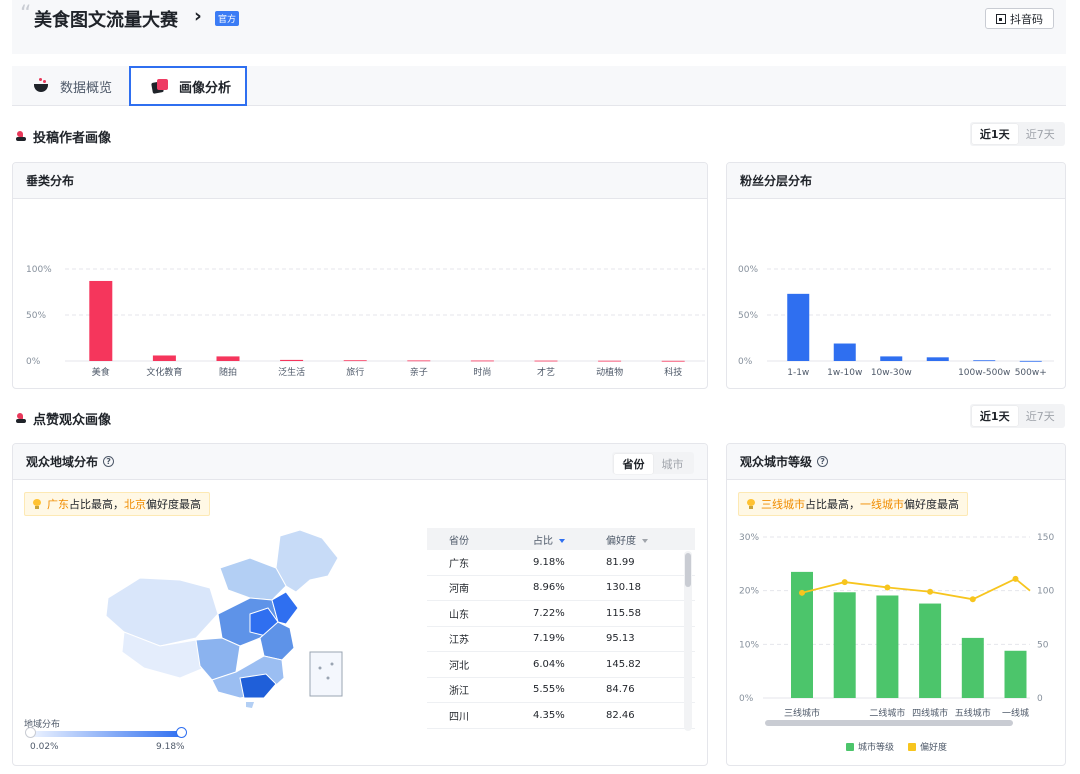  I want to click on bar-1-1w, so click(798, 327).